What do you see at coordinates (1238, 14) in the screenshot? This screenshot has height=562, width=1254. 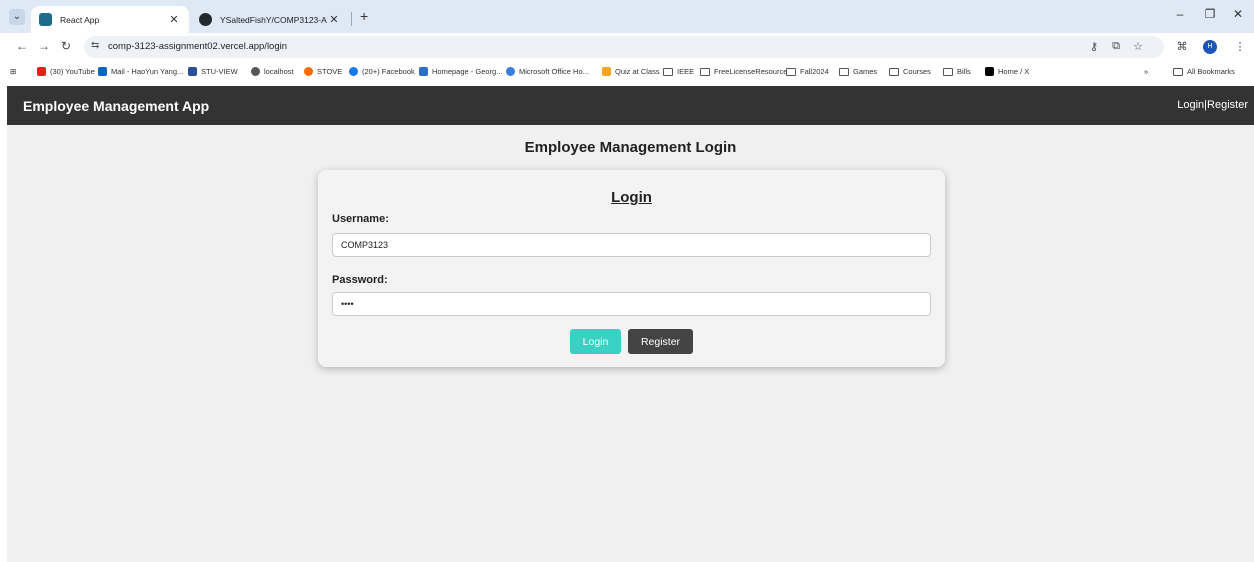 I see `close-window-icon: ✕` at bounding box center [1238, 14].